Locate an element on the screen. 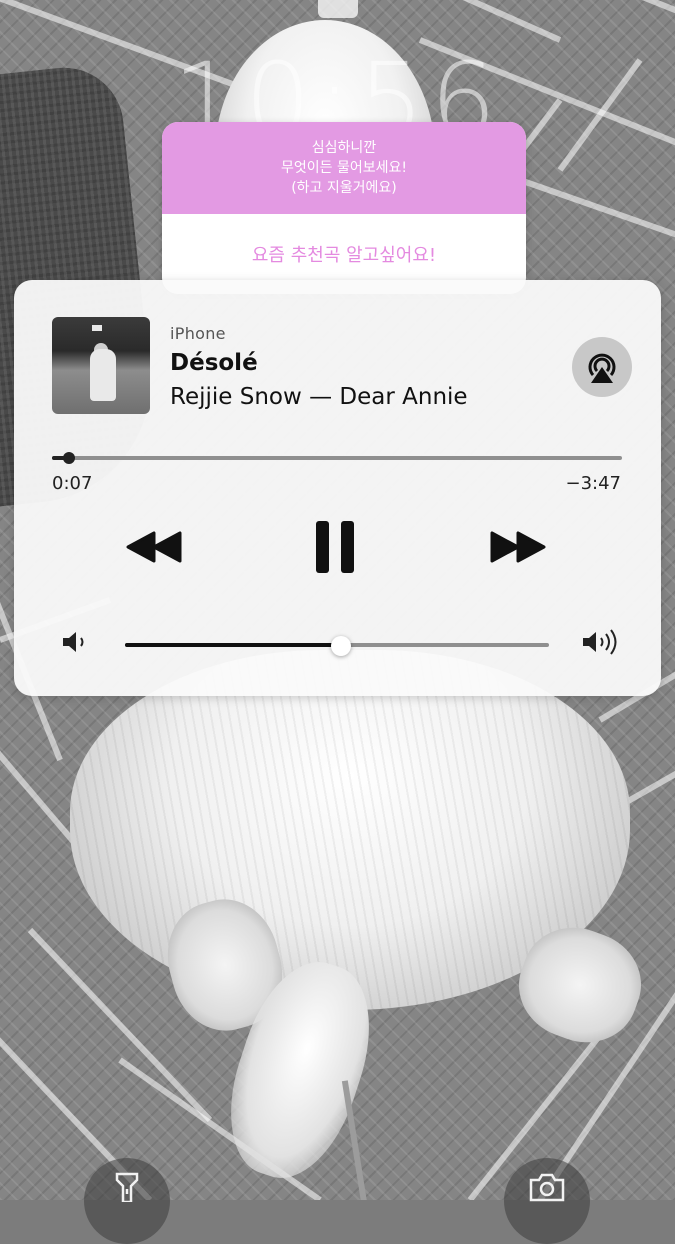  pause-icon is located at coordinates (335, 547).